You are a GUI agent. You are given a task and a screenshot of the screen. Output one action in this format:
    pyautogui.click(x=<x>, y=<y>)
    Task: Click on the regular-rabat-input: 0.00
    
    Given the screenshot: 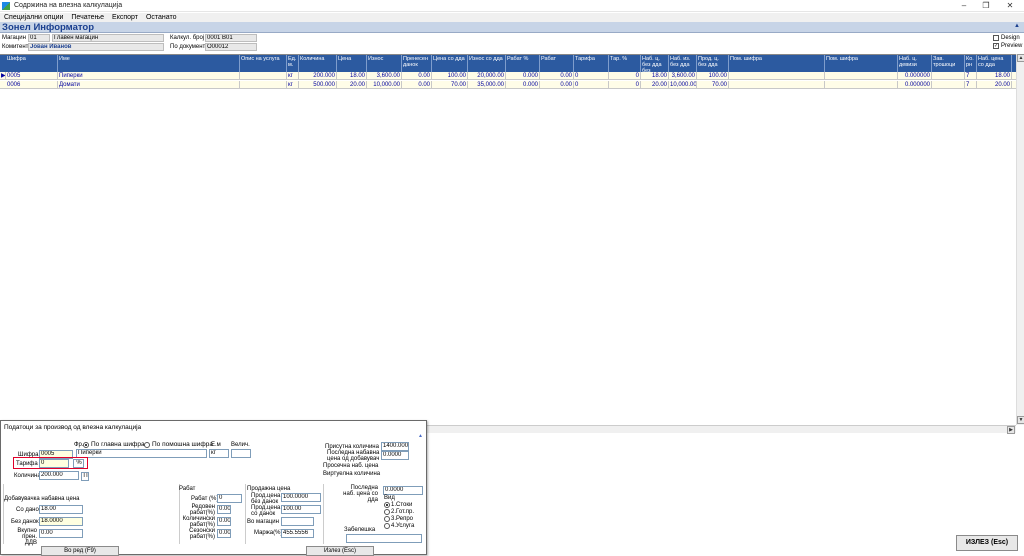 What is the action you would take?
    pyautogui.click(x=224, y=509)
    